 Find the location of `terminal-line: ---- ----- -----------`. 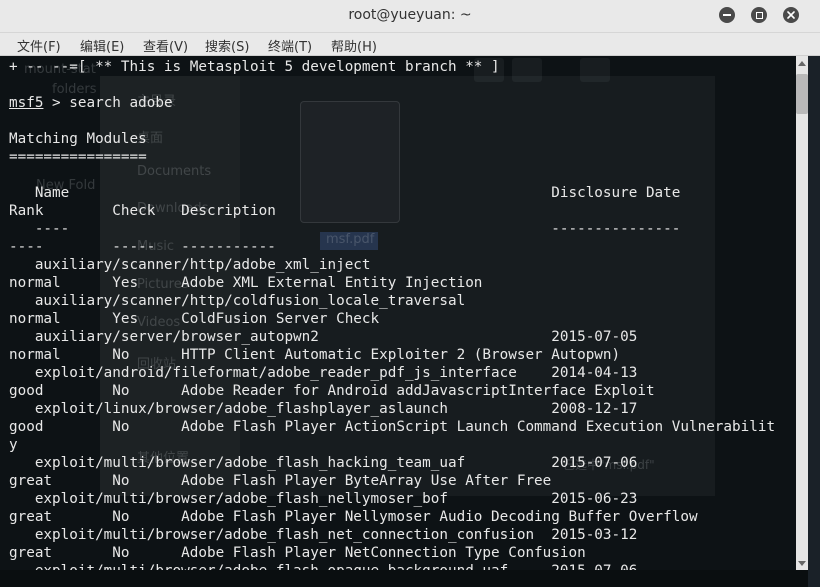

terminal-line: ---- ----- ----------- is located at coordinates (142, 247).